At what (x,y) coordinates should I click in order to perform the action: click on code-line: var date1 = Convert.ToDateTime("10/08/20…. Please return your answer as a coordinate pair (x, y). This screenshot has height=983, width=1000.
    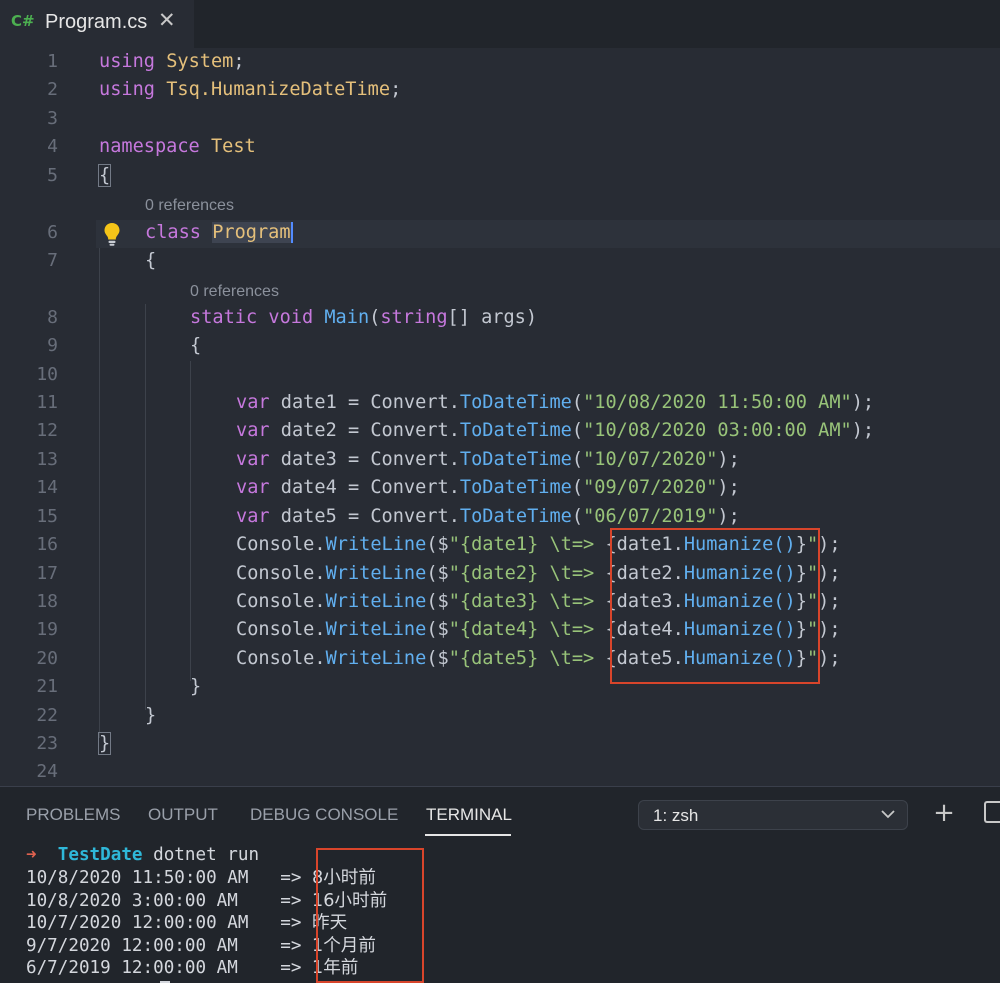
    Looking at the image, I should click on (555, 402).